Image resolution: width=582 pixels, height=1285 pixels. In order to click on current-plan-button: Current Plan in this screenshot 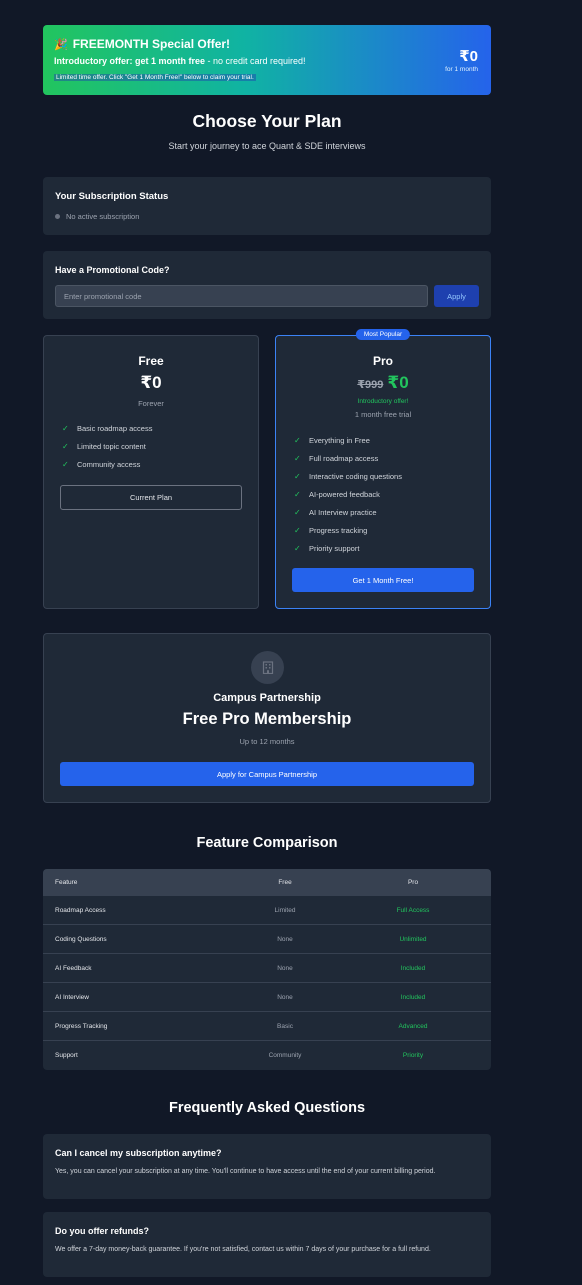, I will do `click(151, 497)`.